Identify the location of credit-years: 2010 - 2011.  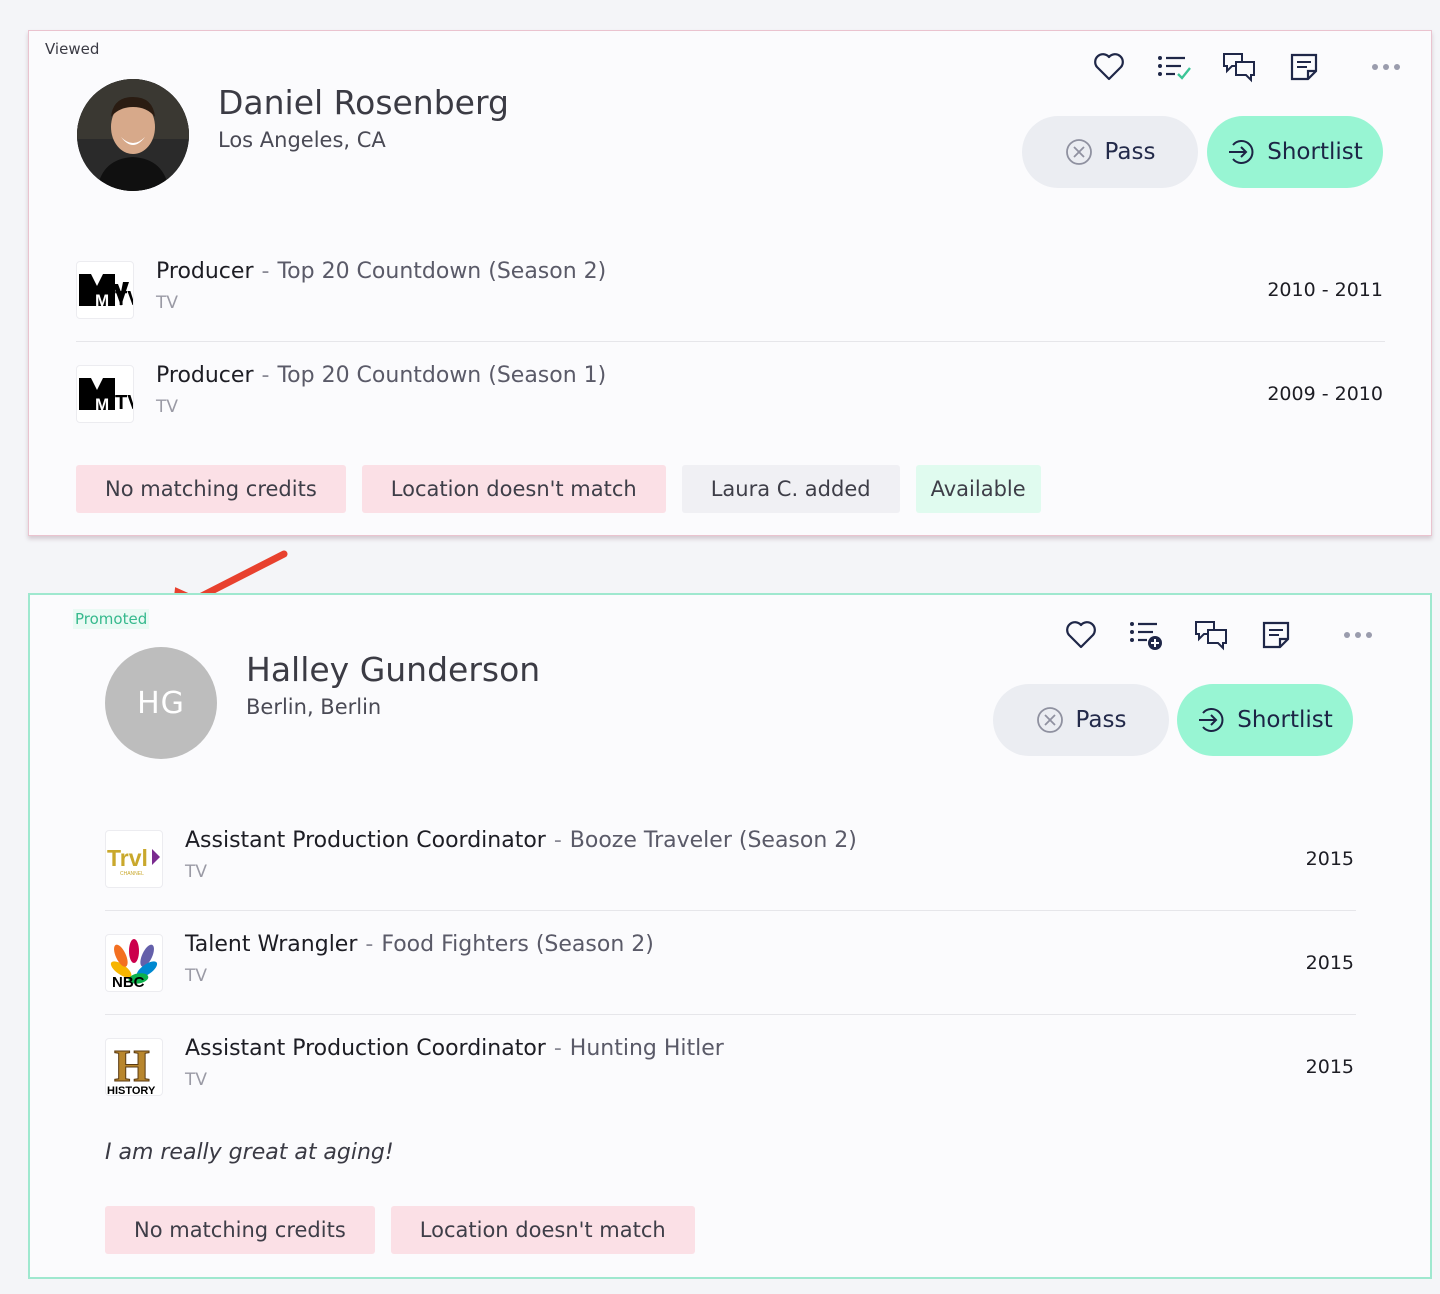
(1325, 290).